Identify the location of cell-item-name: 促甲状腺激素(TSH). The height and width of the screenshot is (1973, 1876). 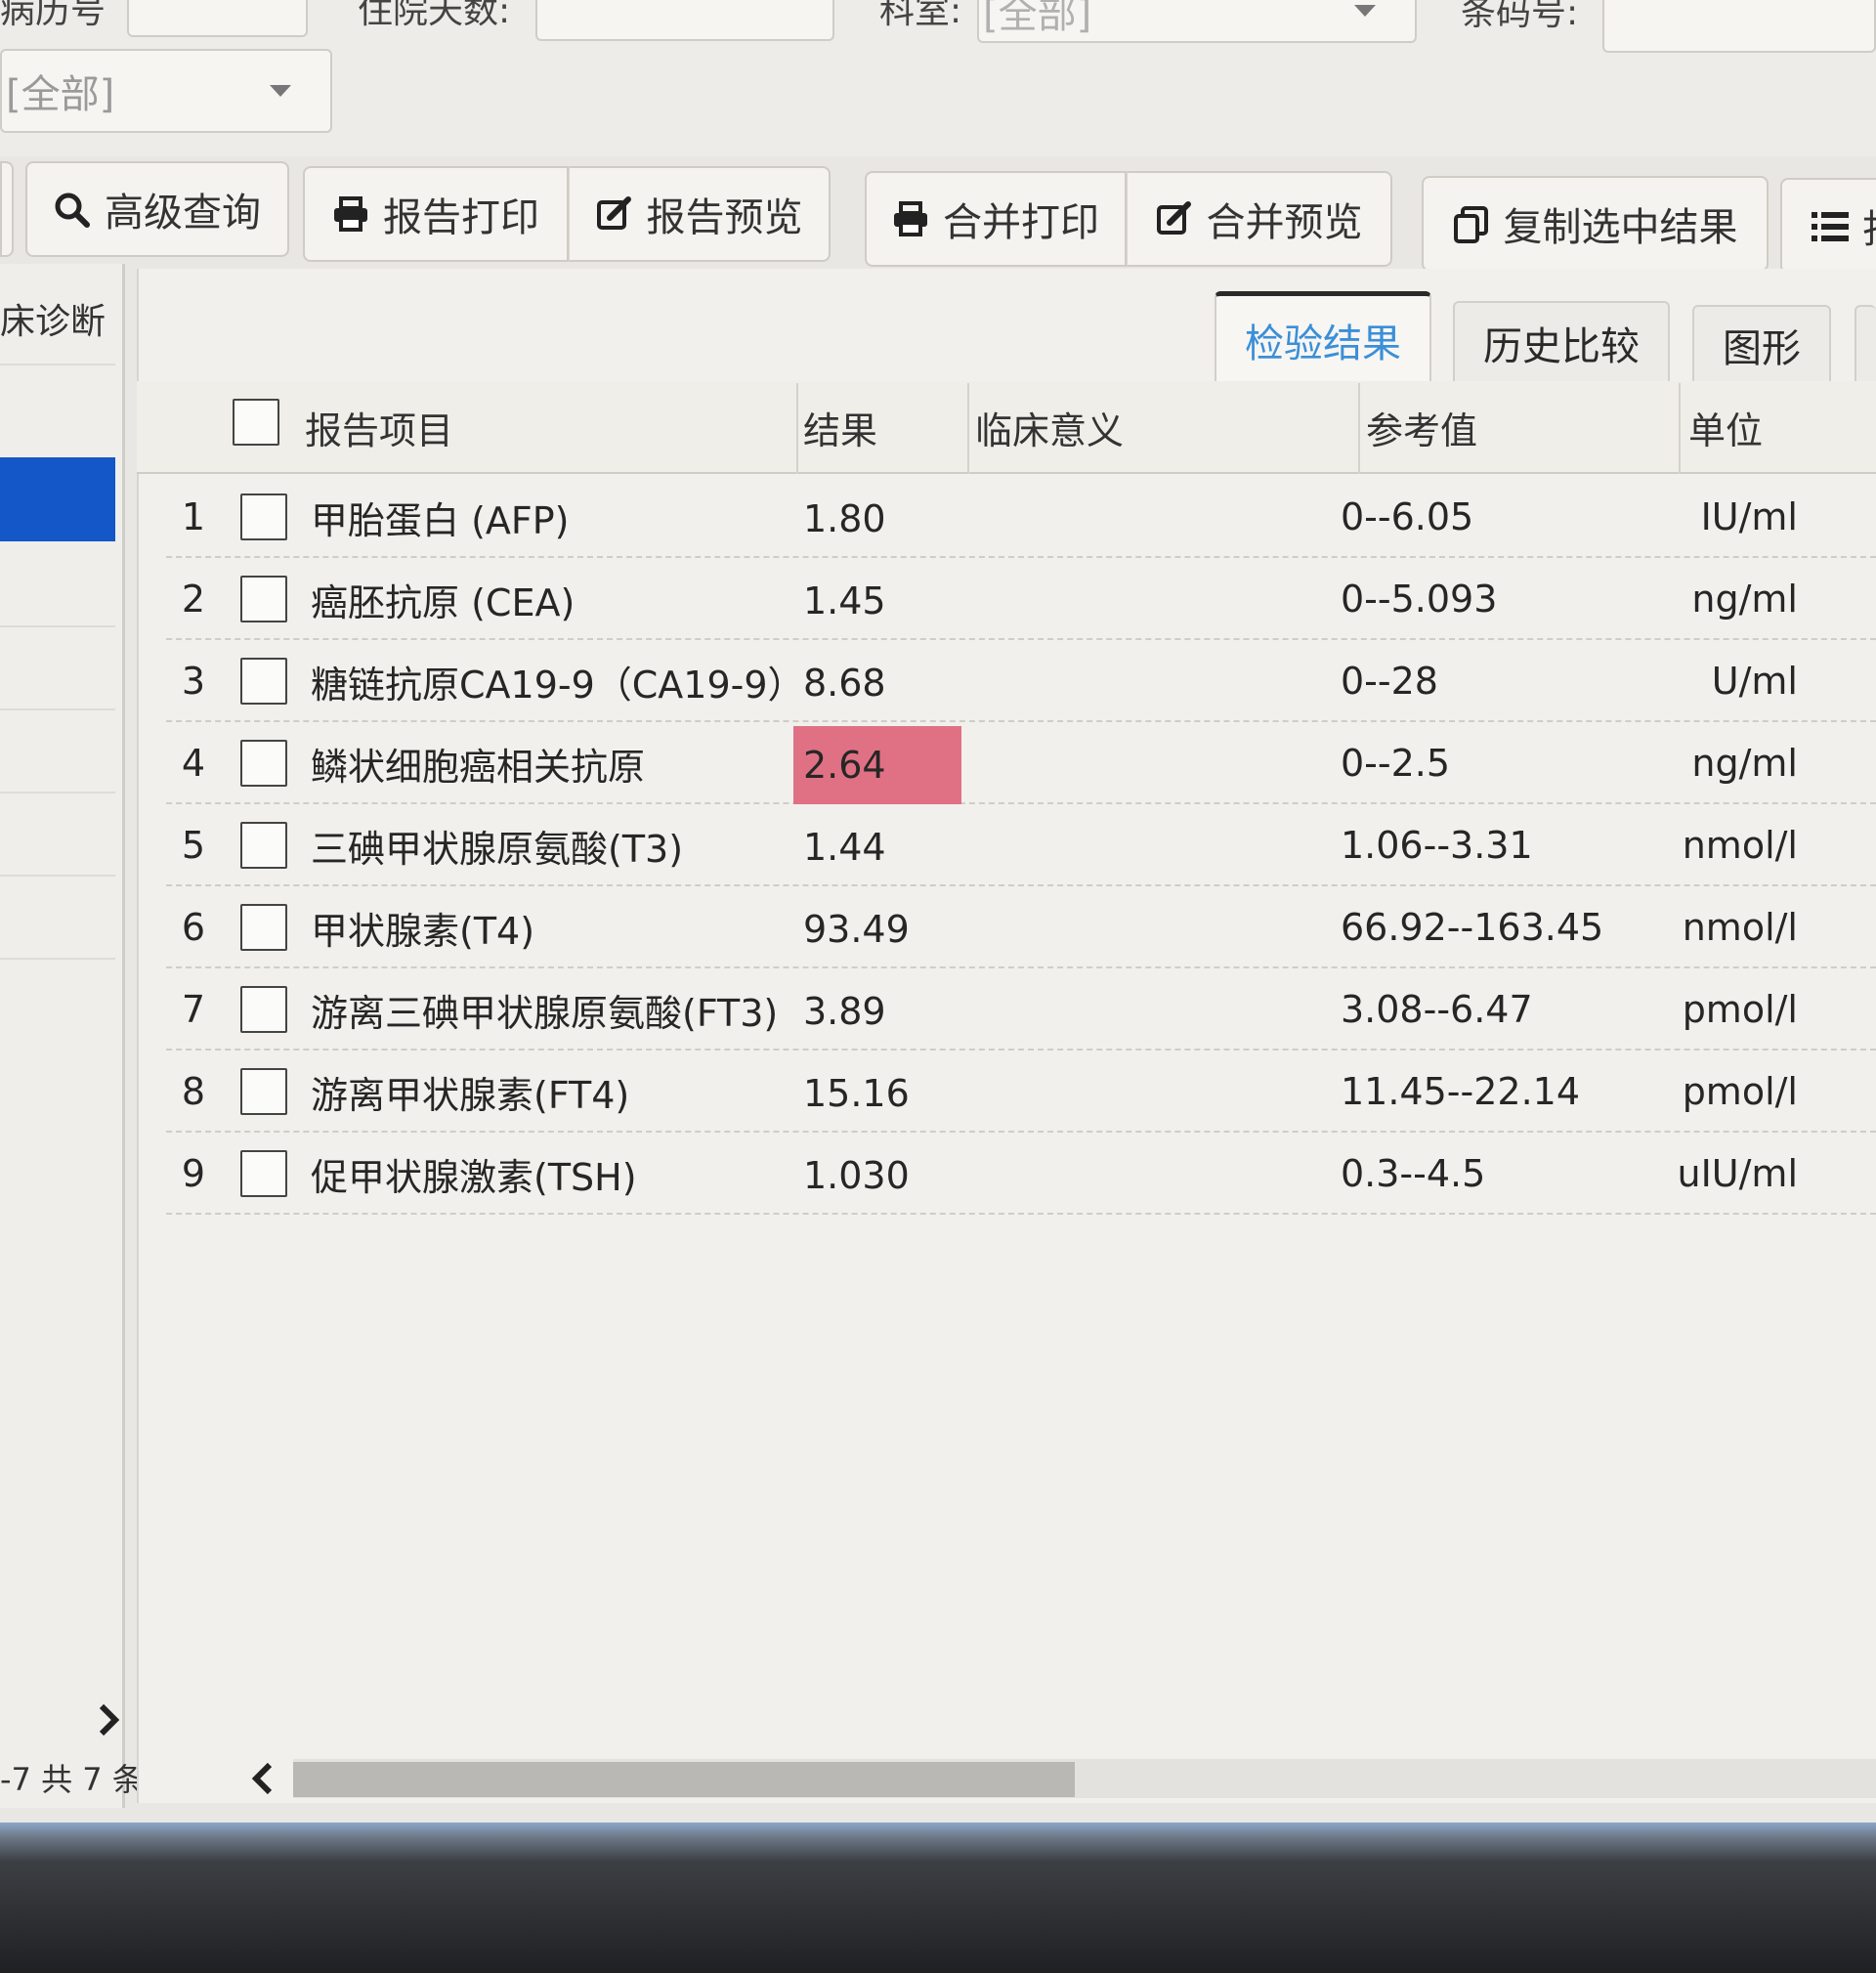
(474, 1177).